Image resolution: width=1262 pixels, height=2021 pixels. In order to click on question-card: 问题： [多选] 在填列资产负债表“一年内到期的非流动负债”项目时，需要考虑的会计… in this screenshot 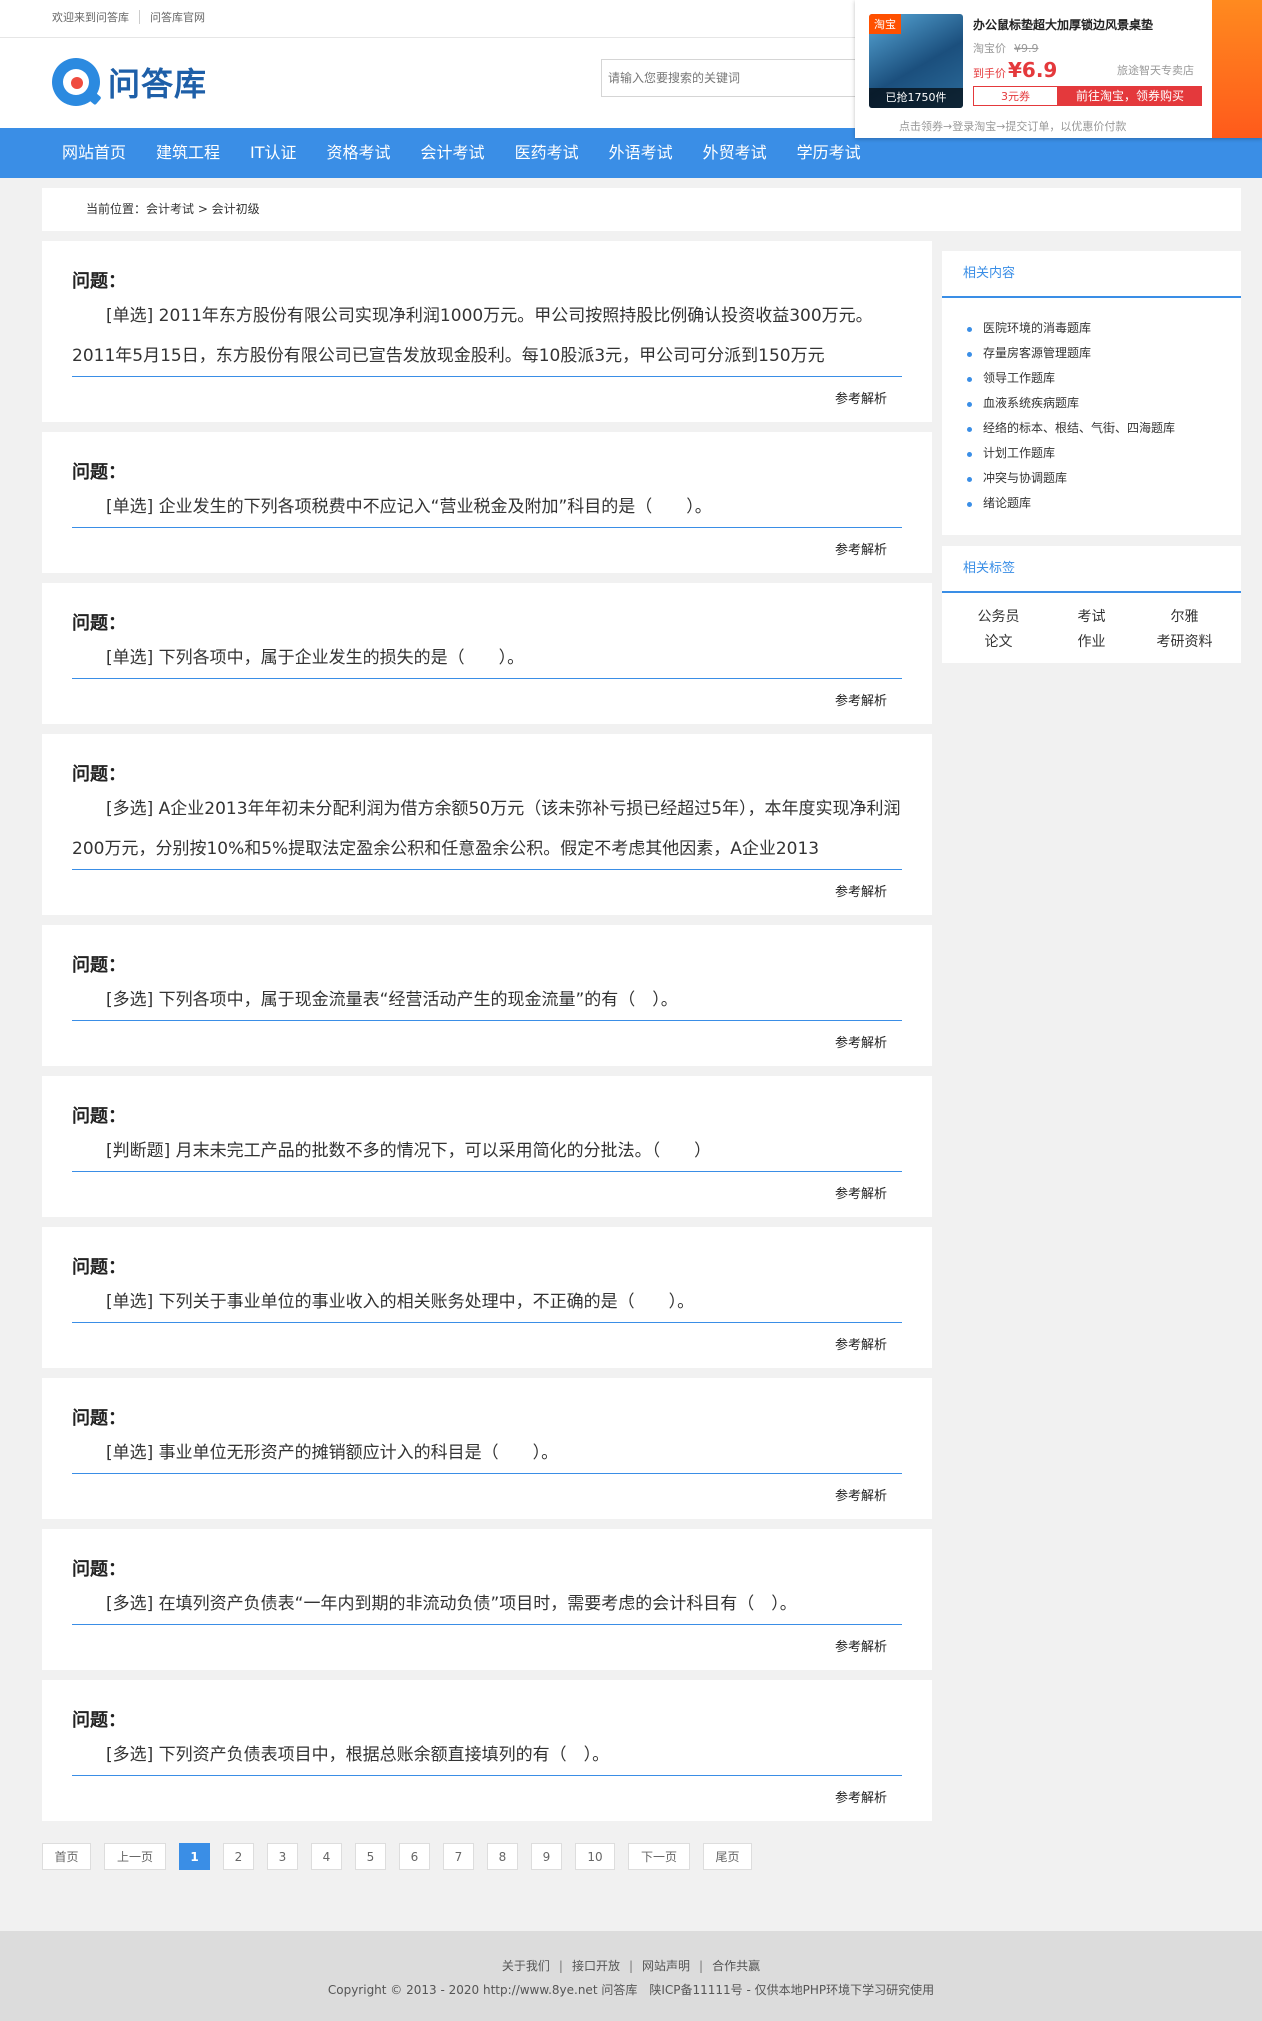, I will do `click(487, 1599)`.